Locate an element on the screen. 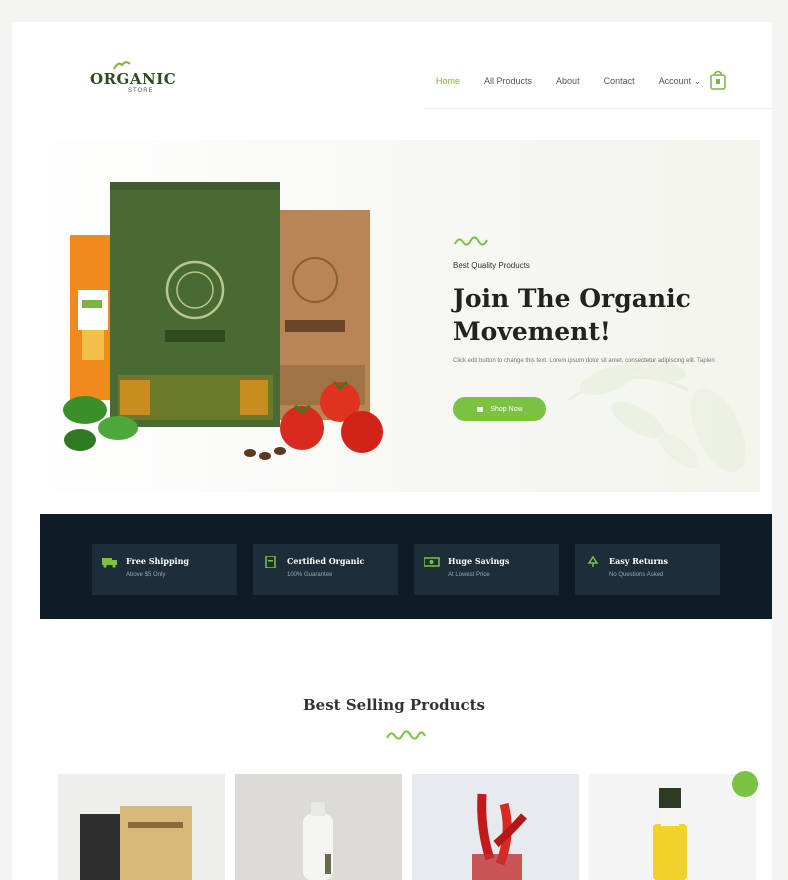 This screenshot has height=880, width=788. header-divider is located at coordinates (598, 108).